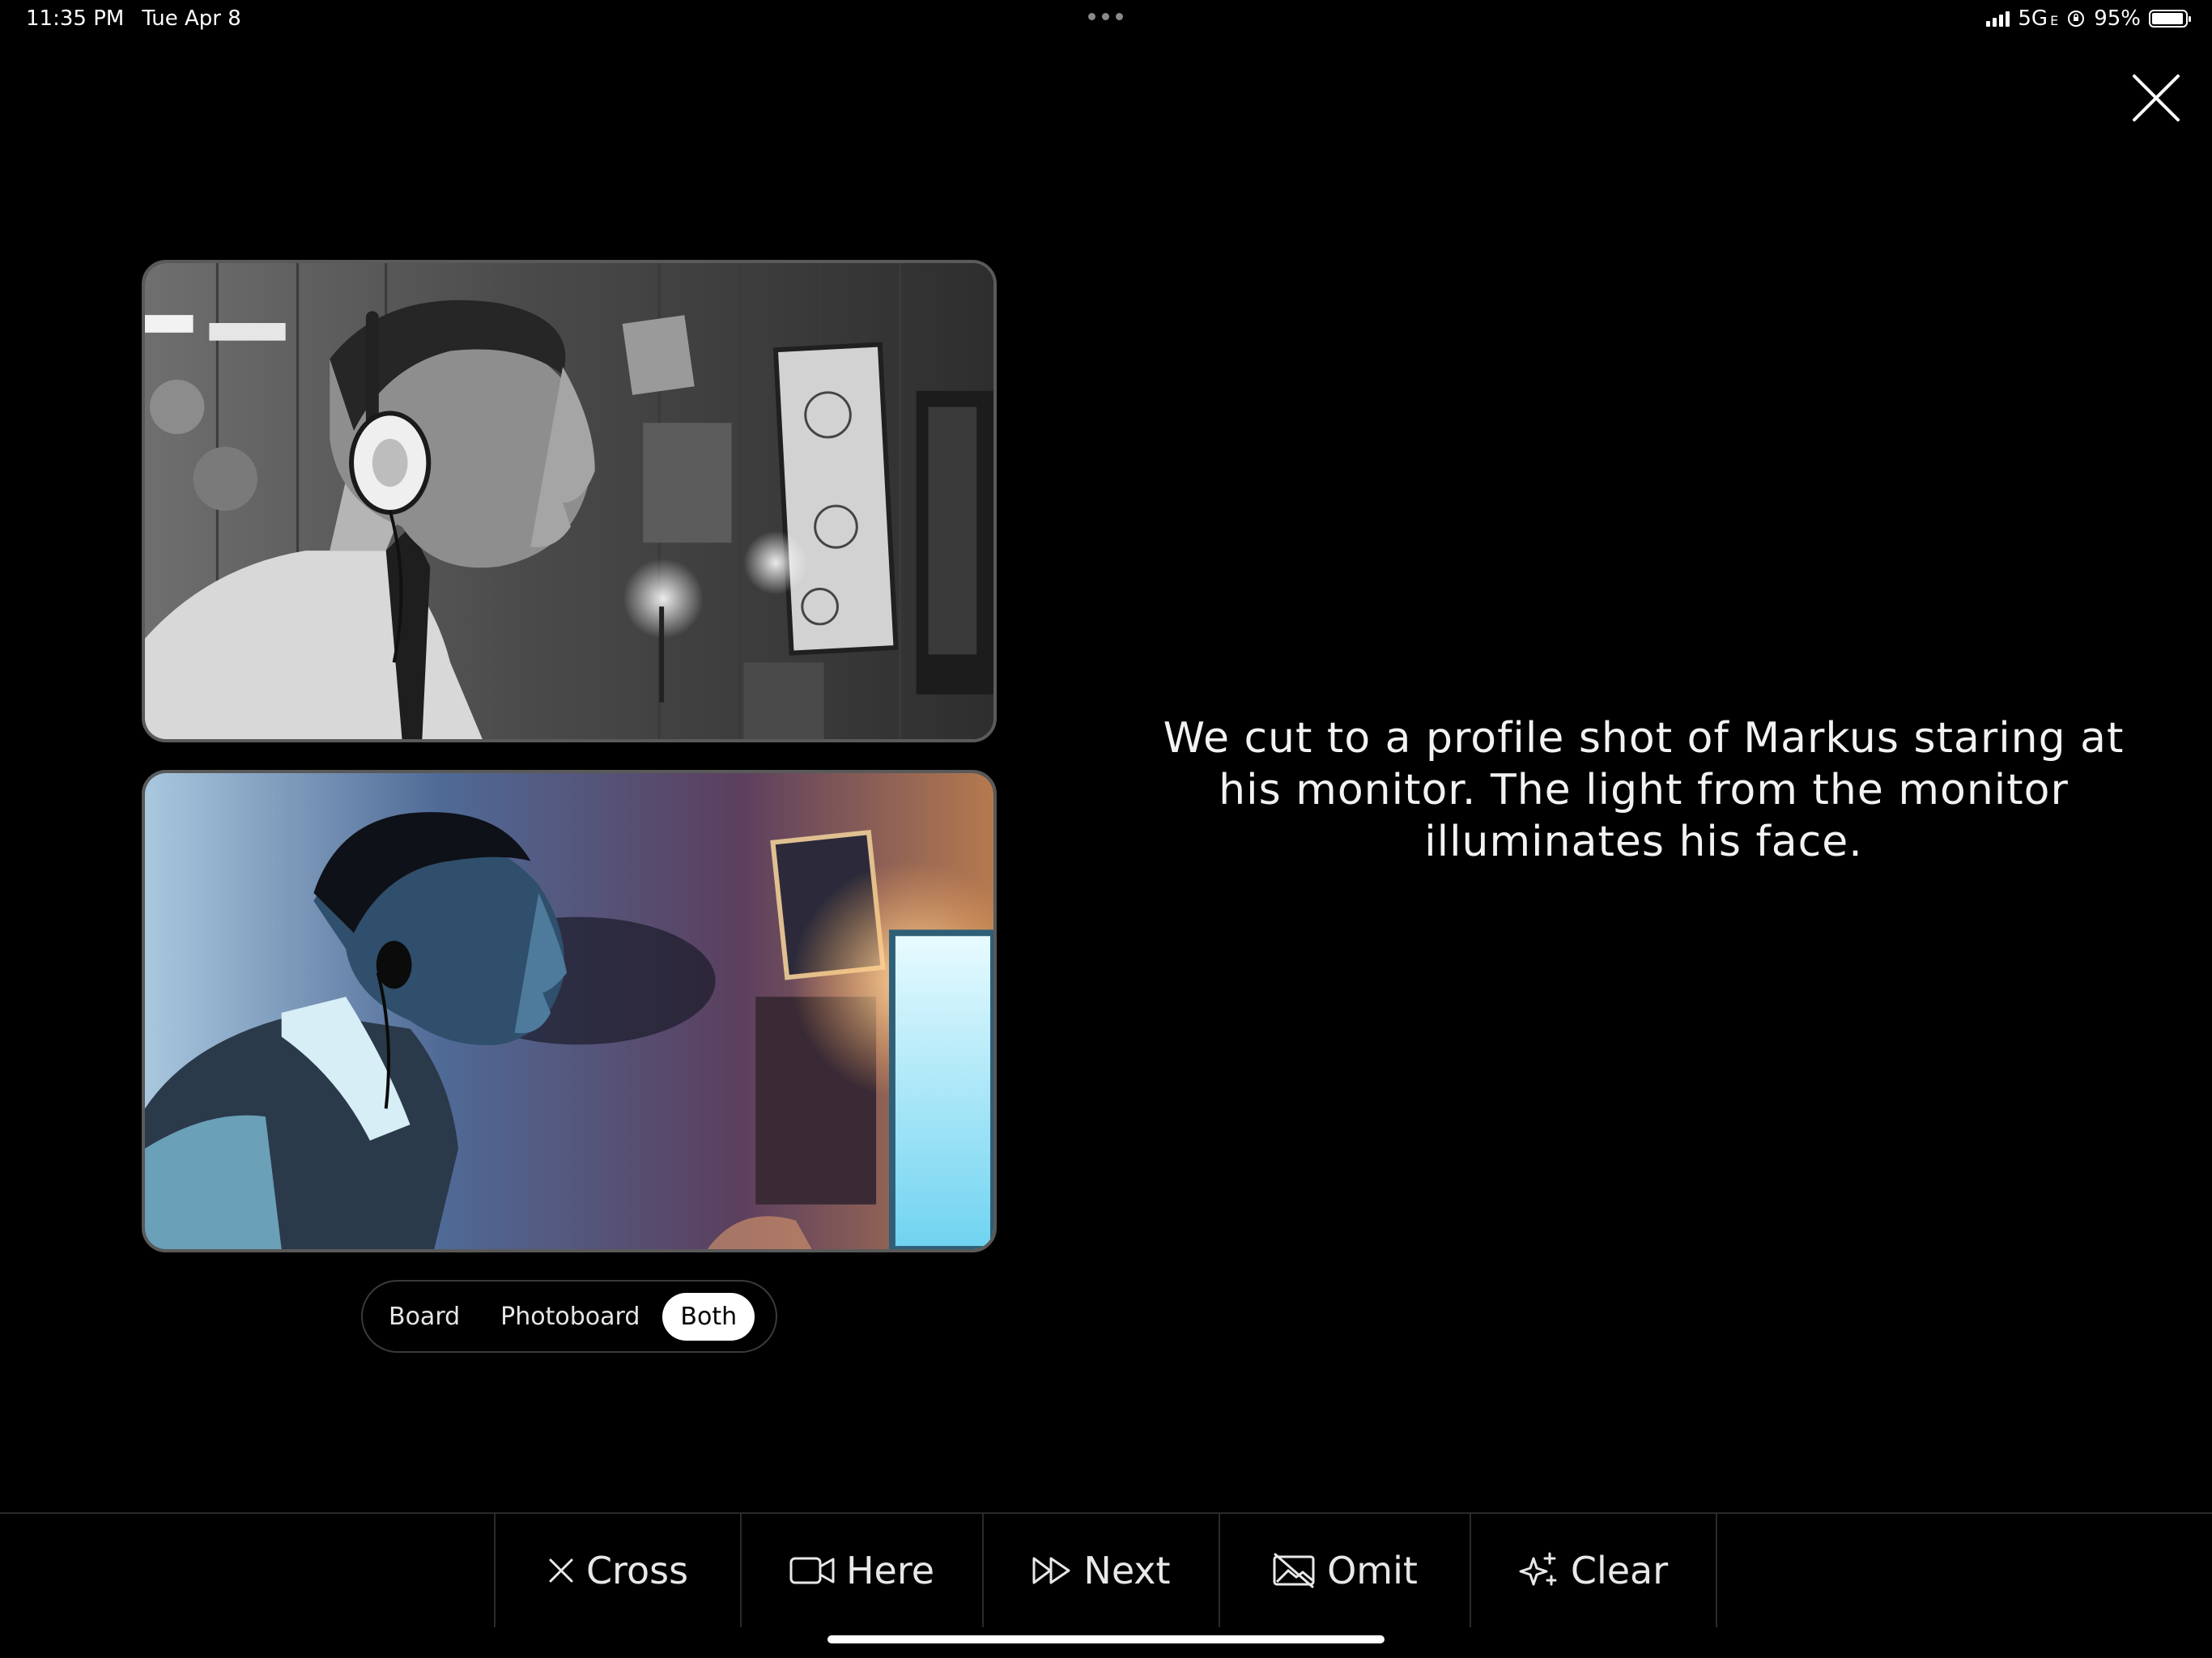  I want to click on close-icon, so click(2156, 97).